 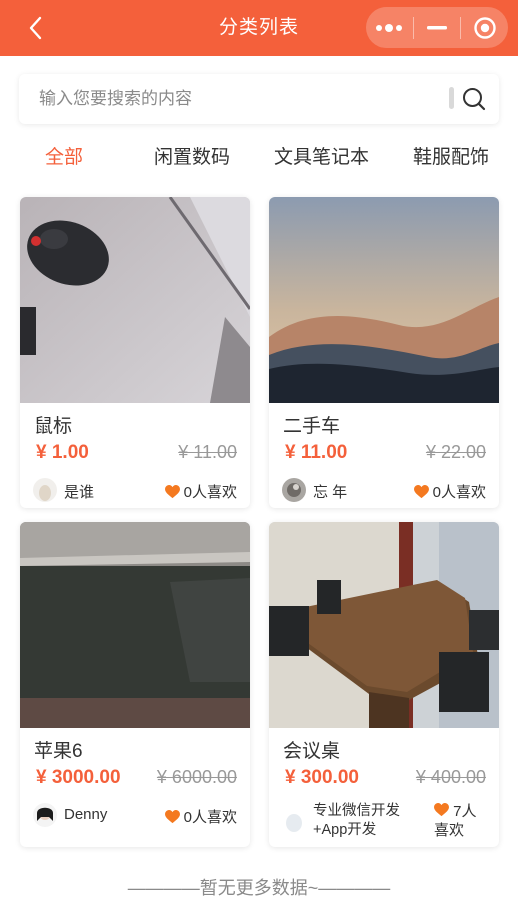 What do you see at coordinates (259, 28) in the screenshot?
I see `nav-bar: 分类列表` at bounding box center [259, 28].